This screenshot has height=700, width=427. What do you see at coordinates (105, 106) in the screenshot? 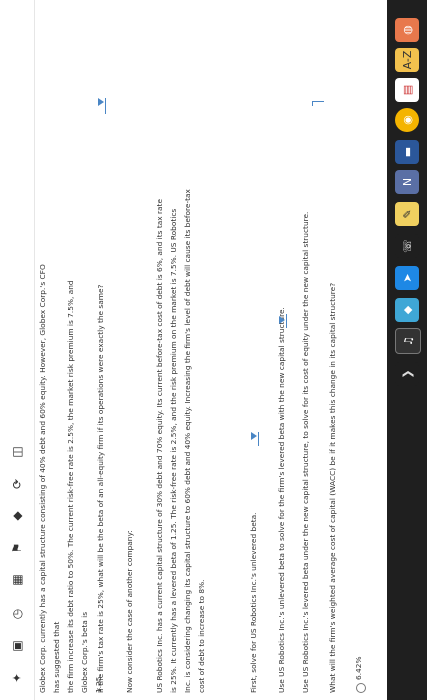
I see `unlevered-dropdown-line` at bounding box center [105, 106].